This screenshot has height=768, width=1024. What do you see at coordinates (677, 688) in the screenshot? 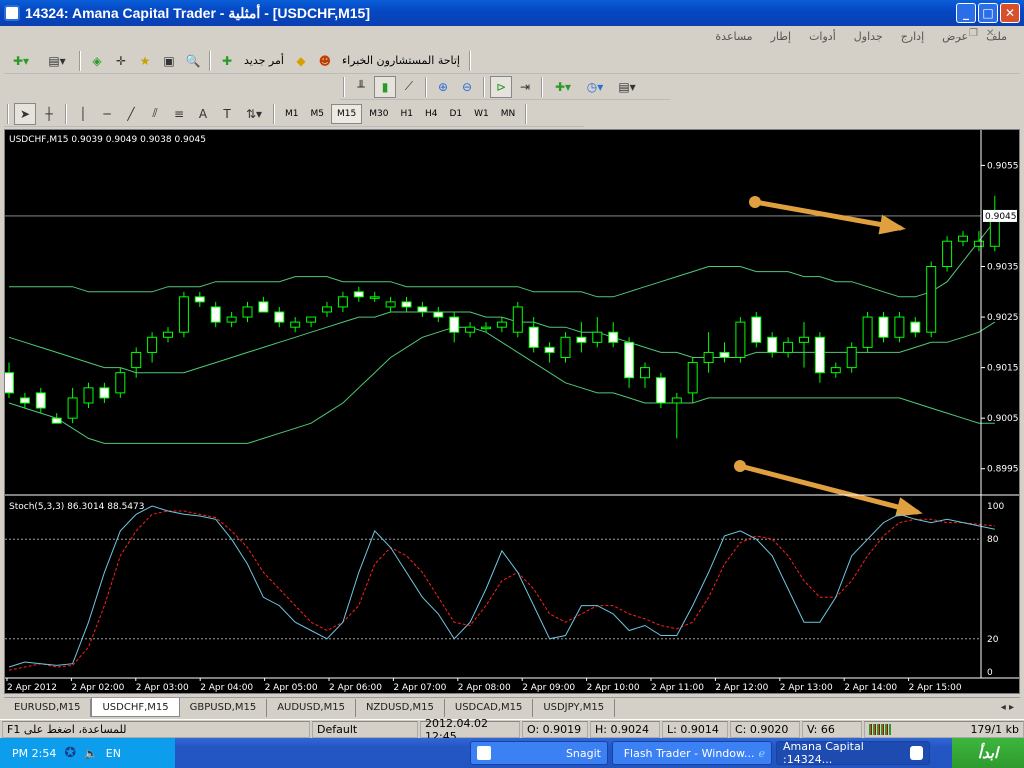
I see `x-tick-label: 2 Apr 11:00` at bounding box center [677, 688].